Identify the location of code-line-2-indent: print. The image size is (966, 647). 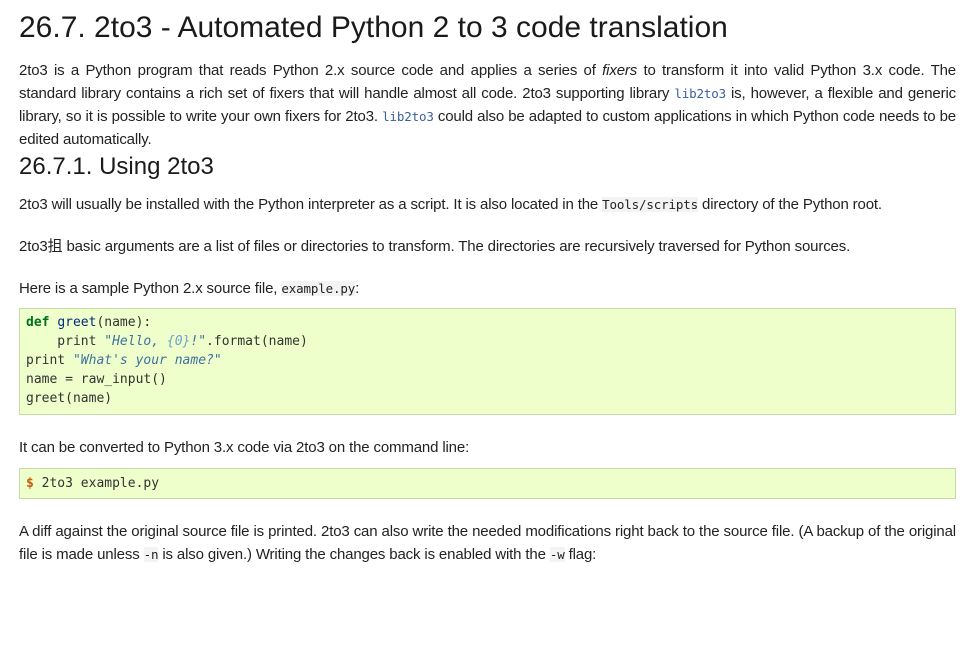
(65, 341).